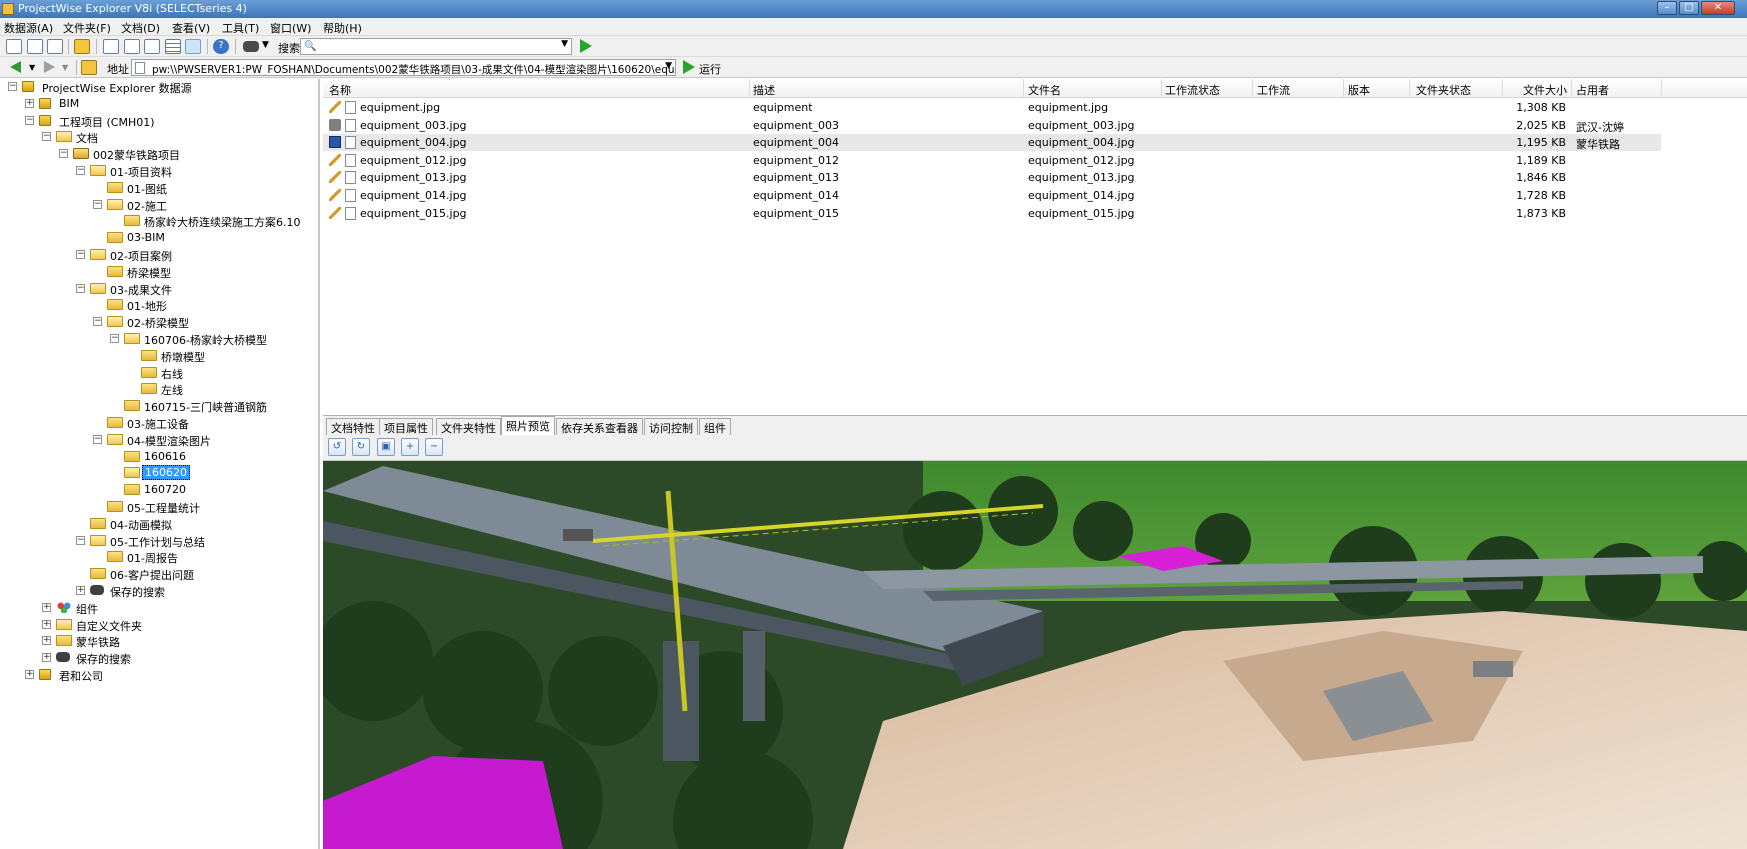 This screenshot has height=849, width=1747. What do you see at coordinates (140, 28) in the screenshot?
I see `menu-document: 文档(D)` at bounding box center [140, 28].